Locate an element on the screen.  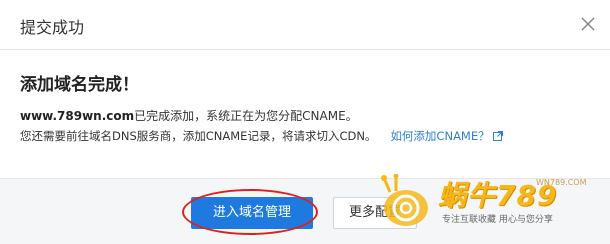
status-text: 已完成添加，系统正在为您分配CNAME。 is located at coordinates (246, 116).